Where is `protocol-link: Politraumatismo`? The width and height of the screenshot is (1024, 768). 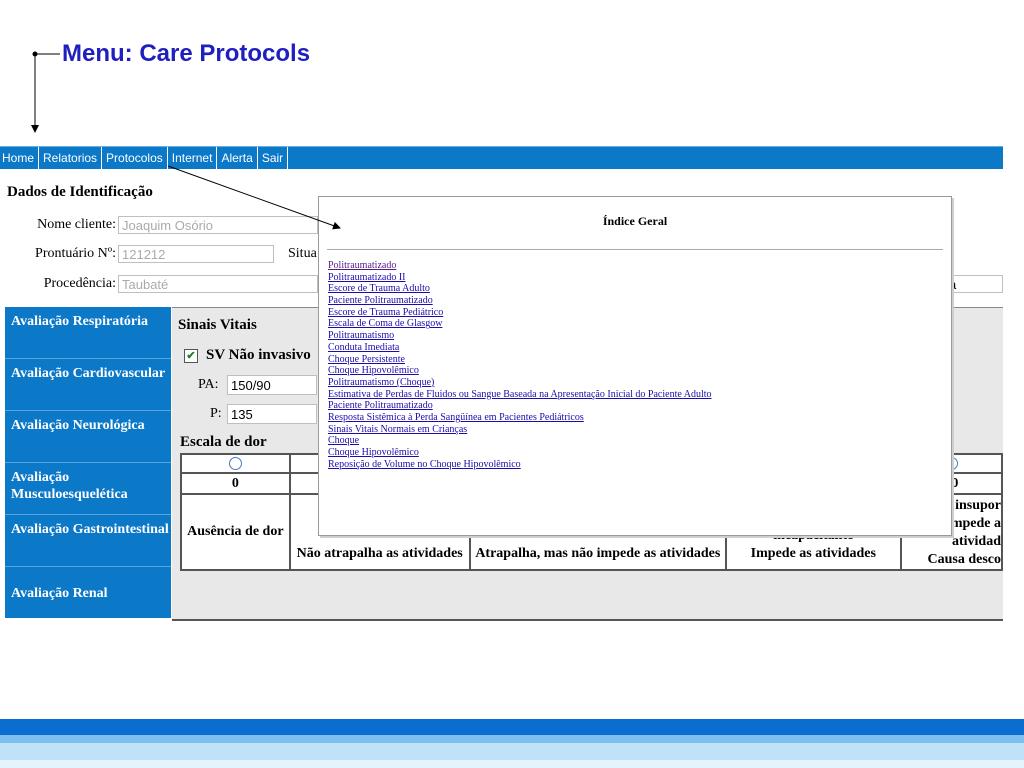
protocol-link: Politraumatismo is located at coordinates (520, 336).